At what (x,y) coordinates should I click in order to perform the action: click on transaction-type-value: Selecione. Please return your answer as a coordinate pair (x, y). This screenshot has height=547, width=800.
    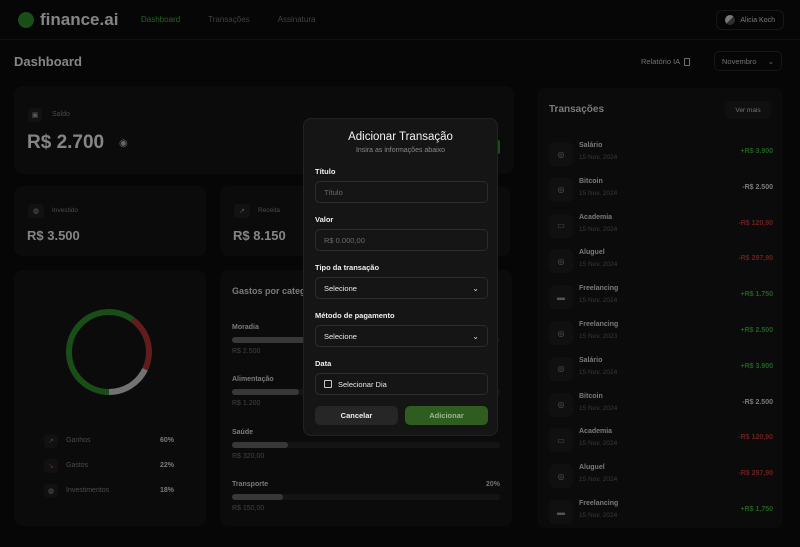
    Looking at the image, I should click on (340, 288).